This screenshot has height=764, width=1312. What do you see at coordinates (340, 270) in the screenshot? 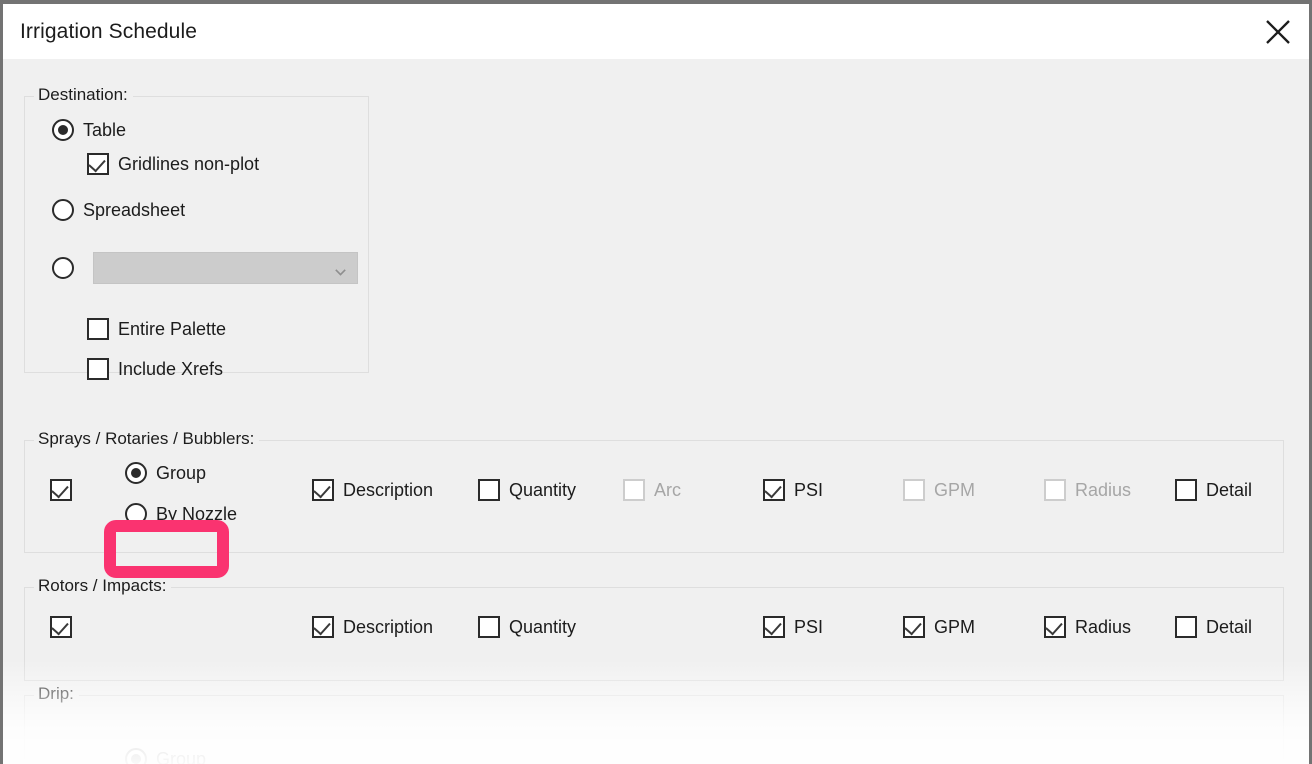
I see `chevron-down-icon` at bounding box center [340, 270].